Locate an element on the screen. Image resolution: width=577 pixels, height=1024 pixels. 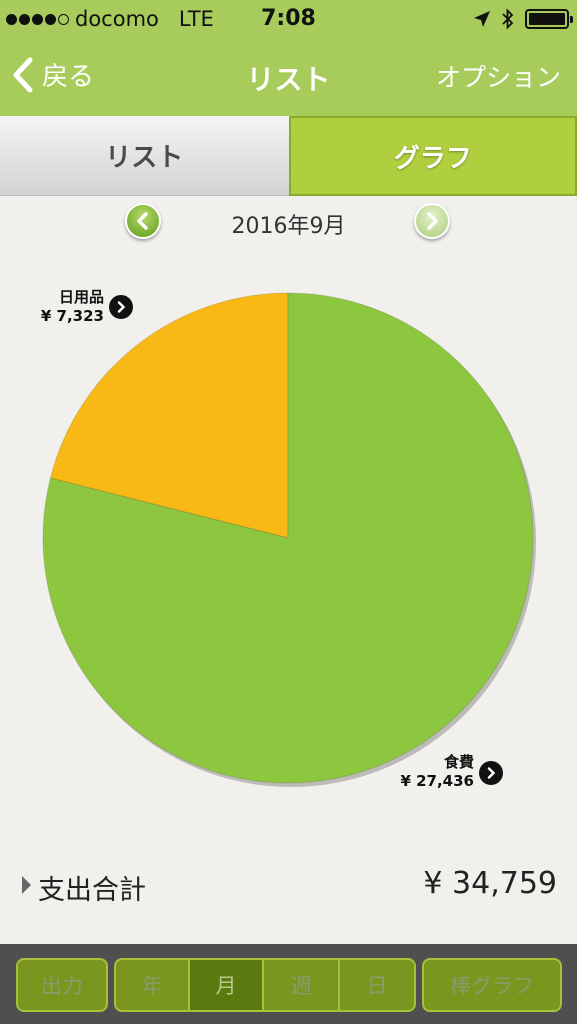
total-label: 支出合計 is located at coordinates (92, 890).